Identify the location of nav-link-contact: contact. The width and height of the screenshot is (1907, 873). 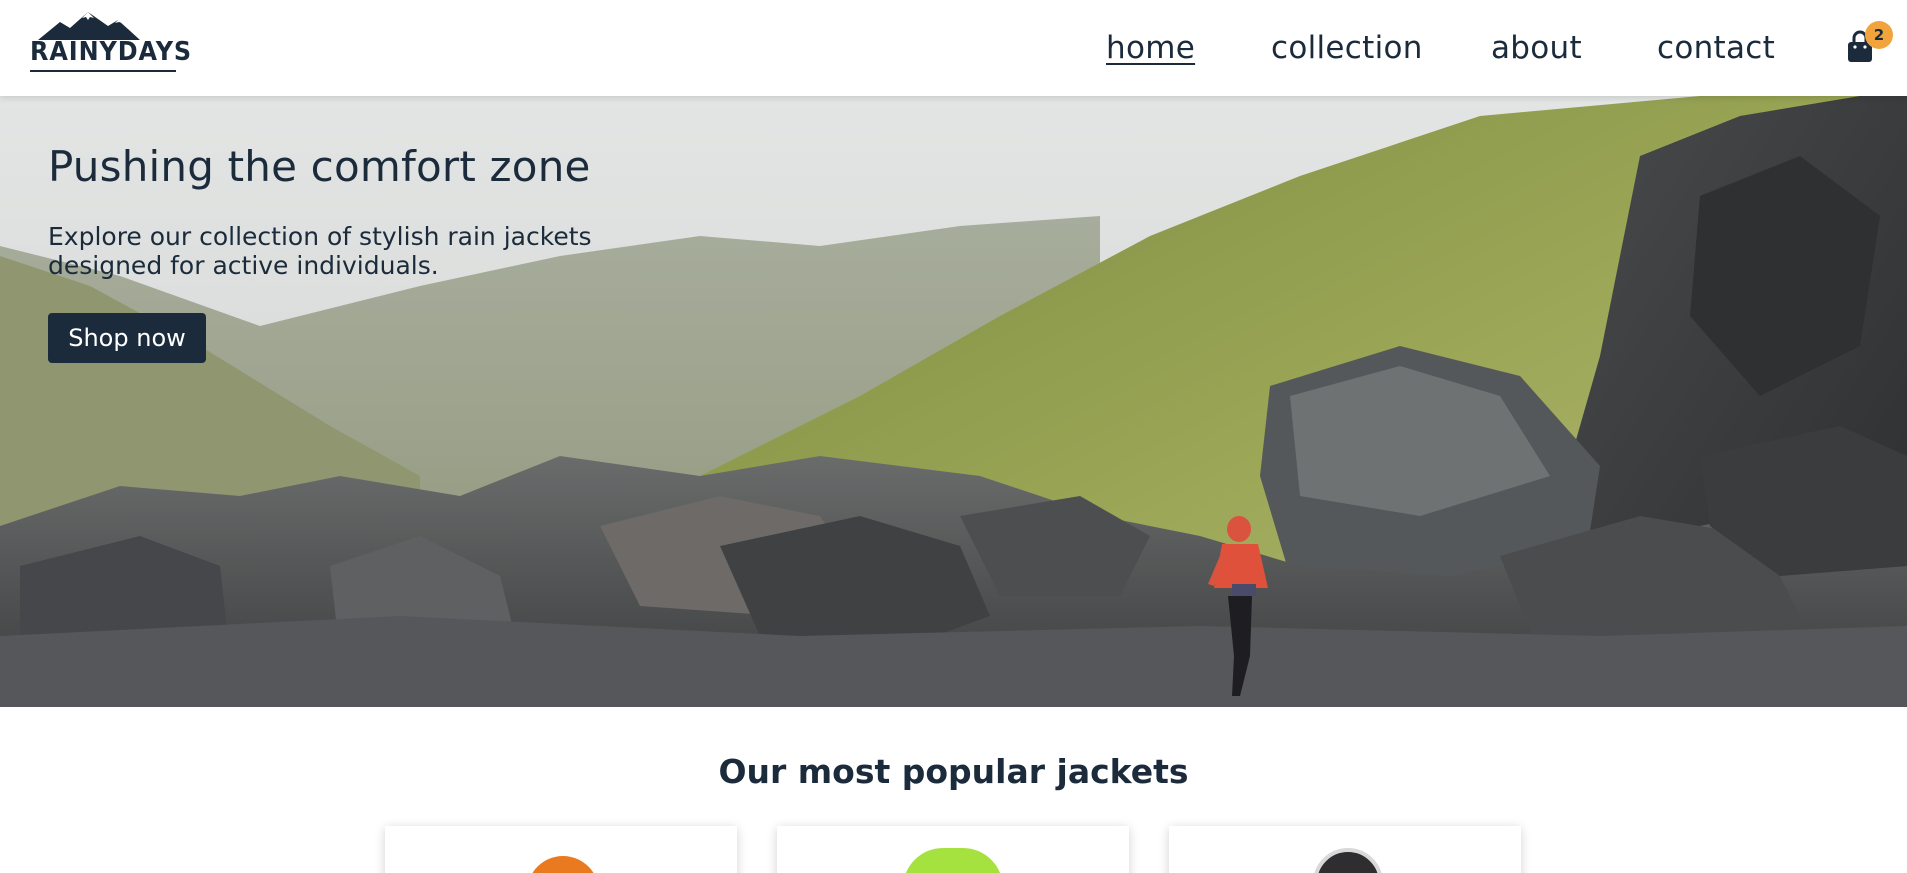
(1716, 48).